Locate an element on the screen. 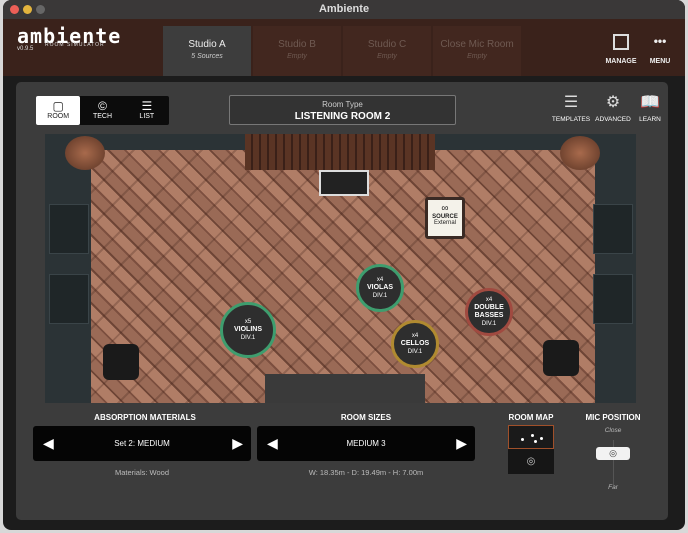 The width and height of the screenshot is (688, 533). view-list-button: ☰ LIST is located at coordinates (147, 110).